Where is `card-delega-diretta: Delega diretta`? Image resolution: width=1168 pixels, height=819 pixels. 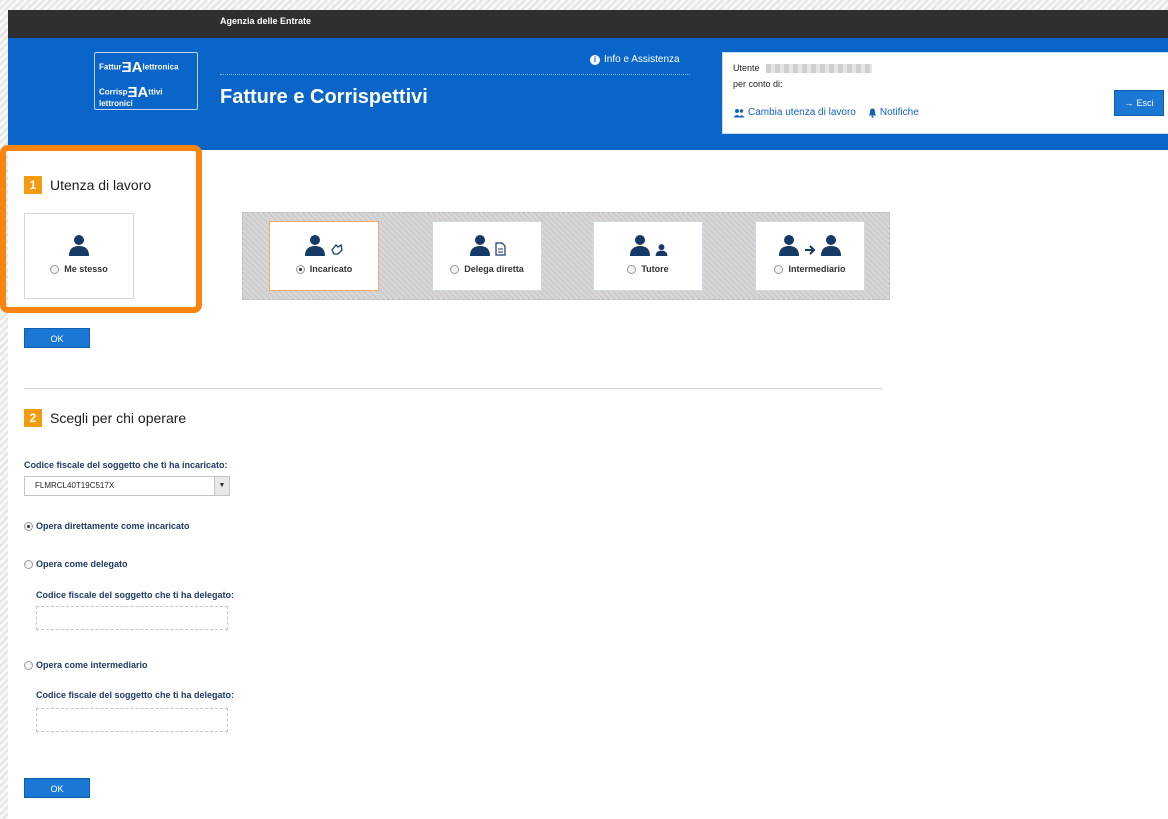 card-delega-diretta: Delega diretta is located at coordinates (487, 256).